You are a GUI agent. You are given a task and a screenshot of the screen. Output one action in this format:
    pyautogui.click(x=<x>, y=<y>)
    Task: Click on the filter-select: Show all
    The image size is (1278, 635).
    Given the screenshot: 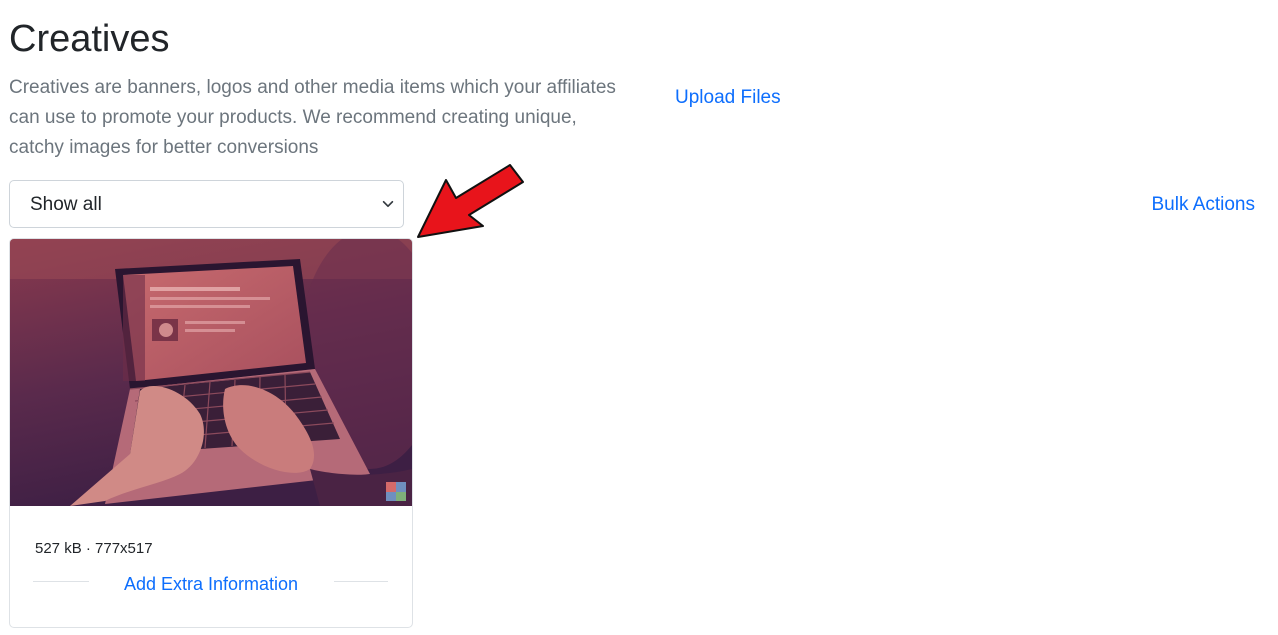 What is the action you would take?
    pyautogui.click(x=206, y=204)
    